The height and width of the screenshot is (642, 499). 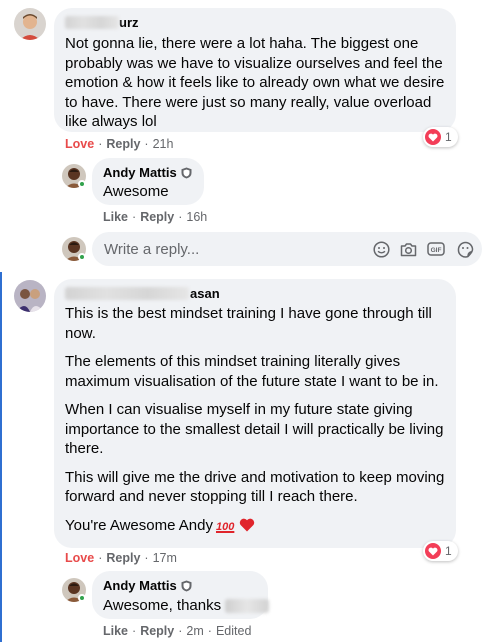 What do you see at coordinates (165, 558) in the screenshot?
I see `comment-time: 17m` at bounding box center [165, 558].